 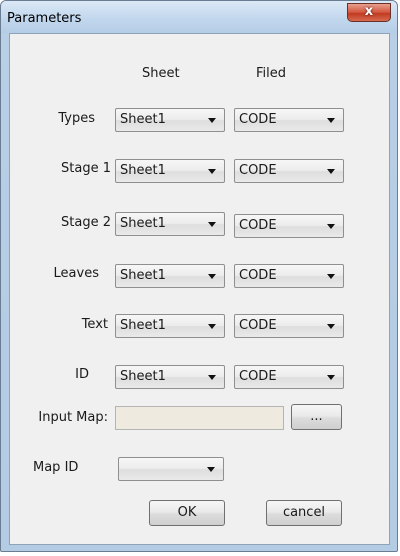 What do you see at coordinates (258, 225) in the screenshot?
I see `stage2-field-value: CODE` at bounding box center [258, 225].